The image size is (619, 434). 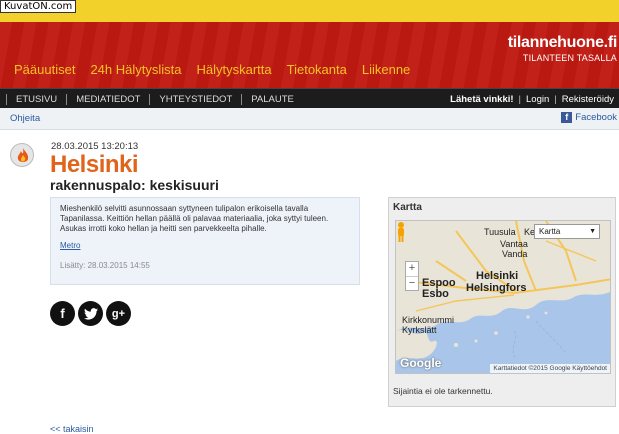 I want to click on sub-nav: ETUSIVU MEDIATIEDOT YHTEYSTIEDOT PALAUTE, so click(x=154, y=99).